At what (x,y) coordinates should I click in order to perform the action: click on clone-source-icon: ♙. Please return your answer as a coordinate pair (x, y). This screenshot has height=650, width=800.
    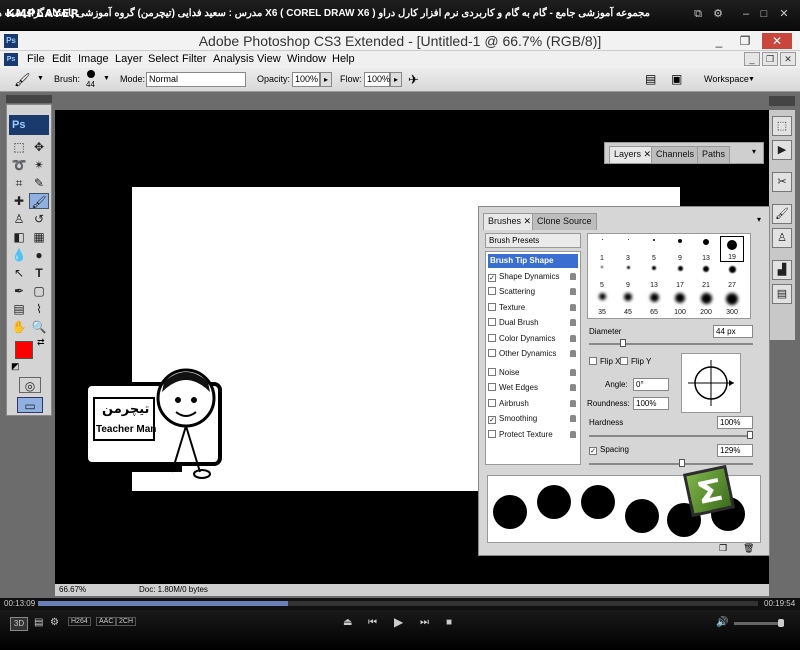
    Looking at the image, I should click on (782, 238).